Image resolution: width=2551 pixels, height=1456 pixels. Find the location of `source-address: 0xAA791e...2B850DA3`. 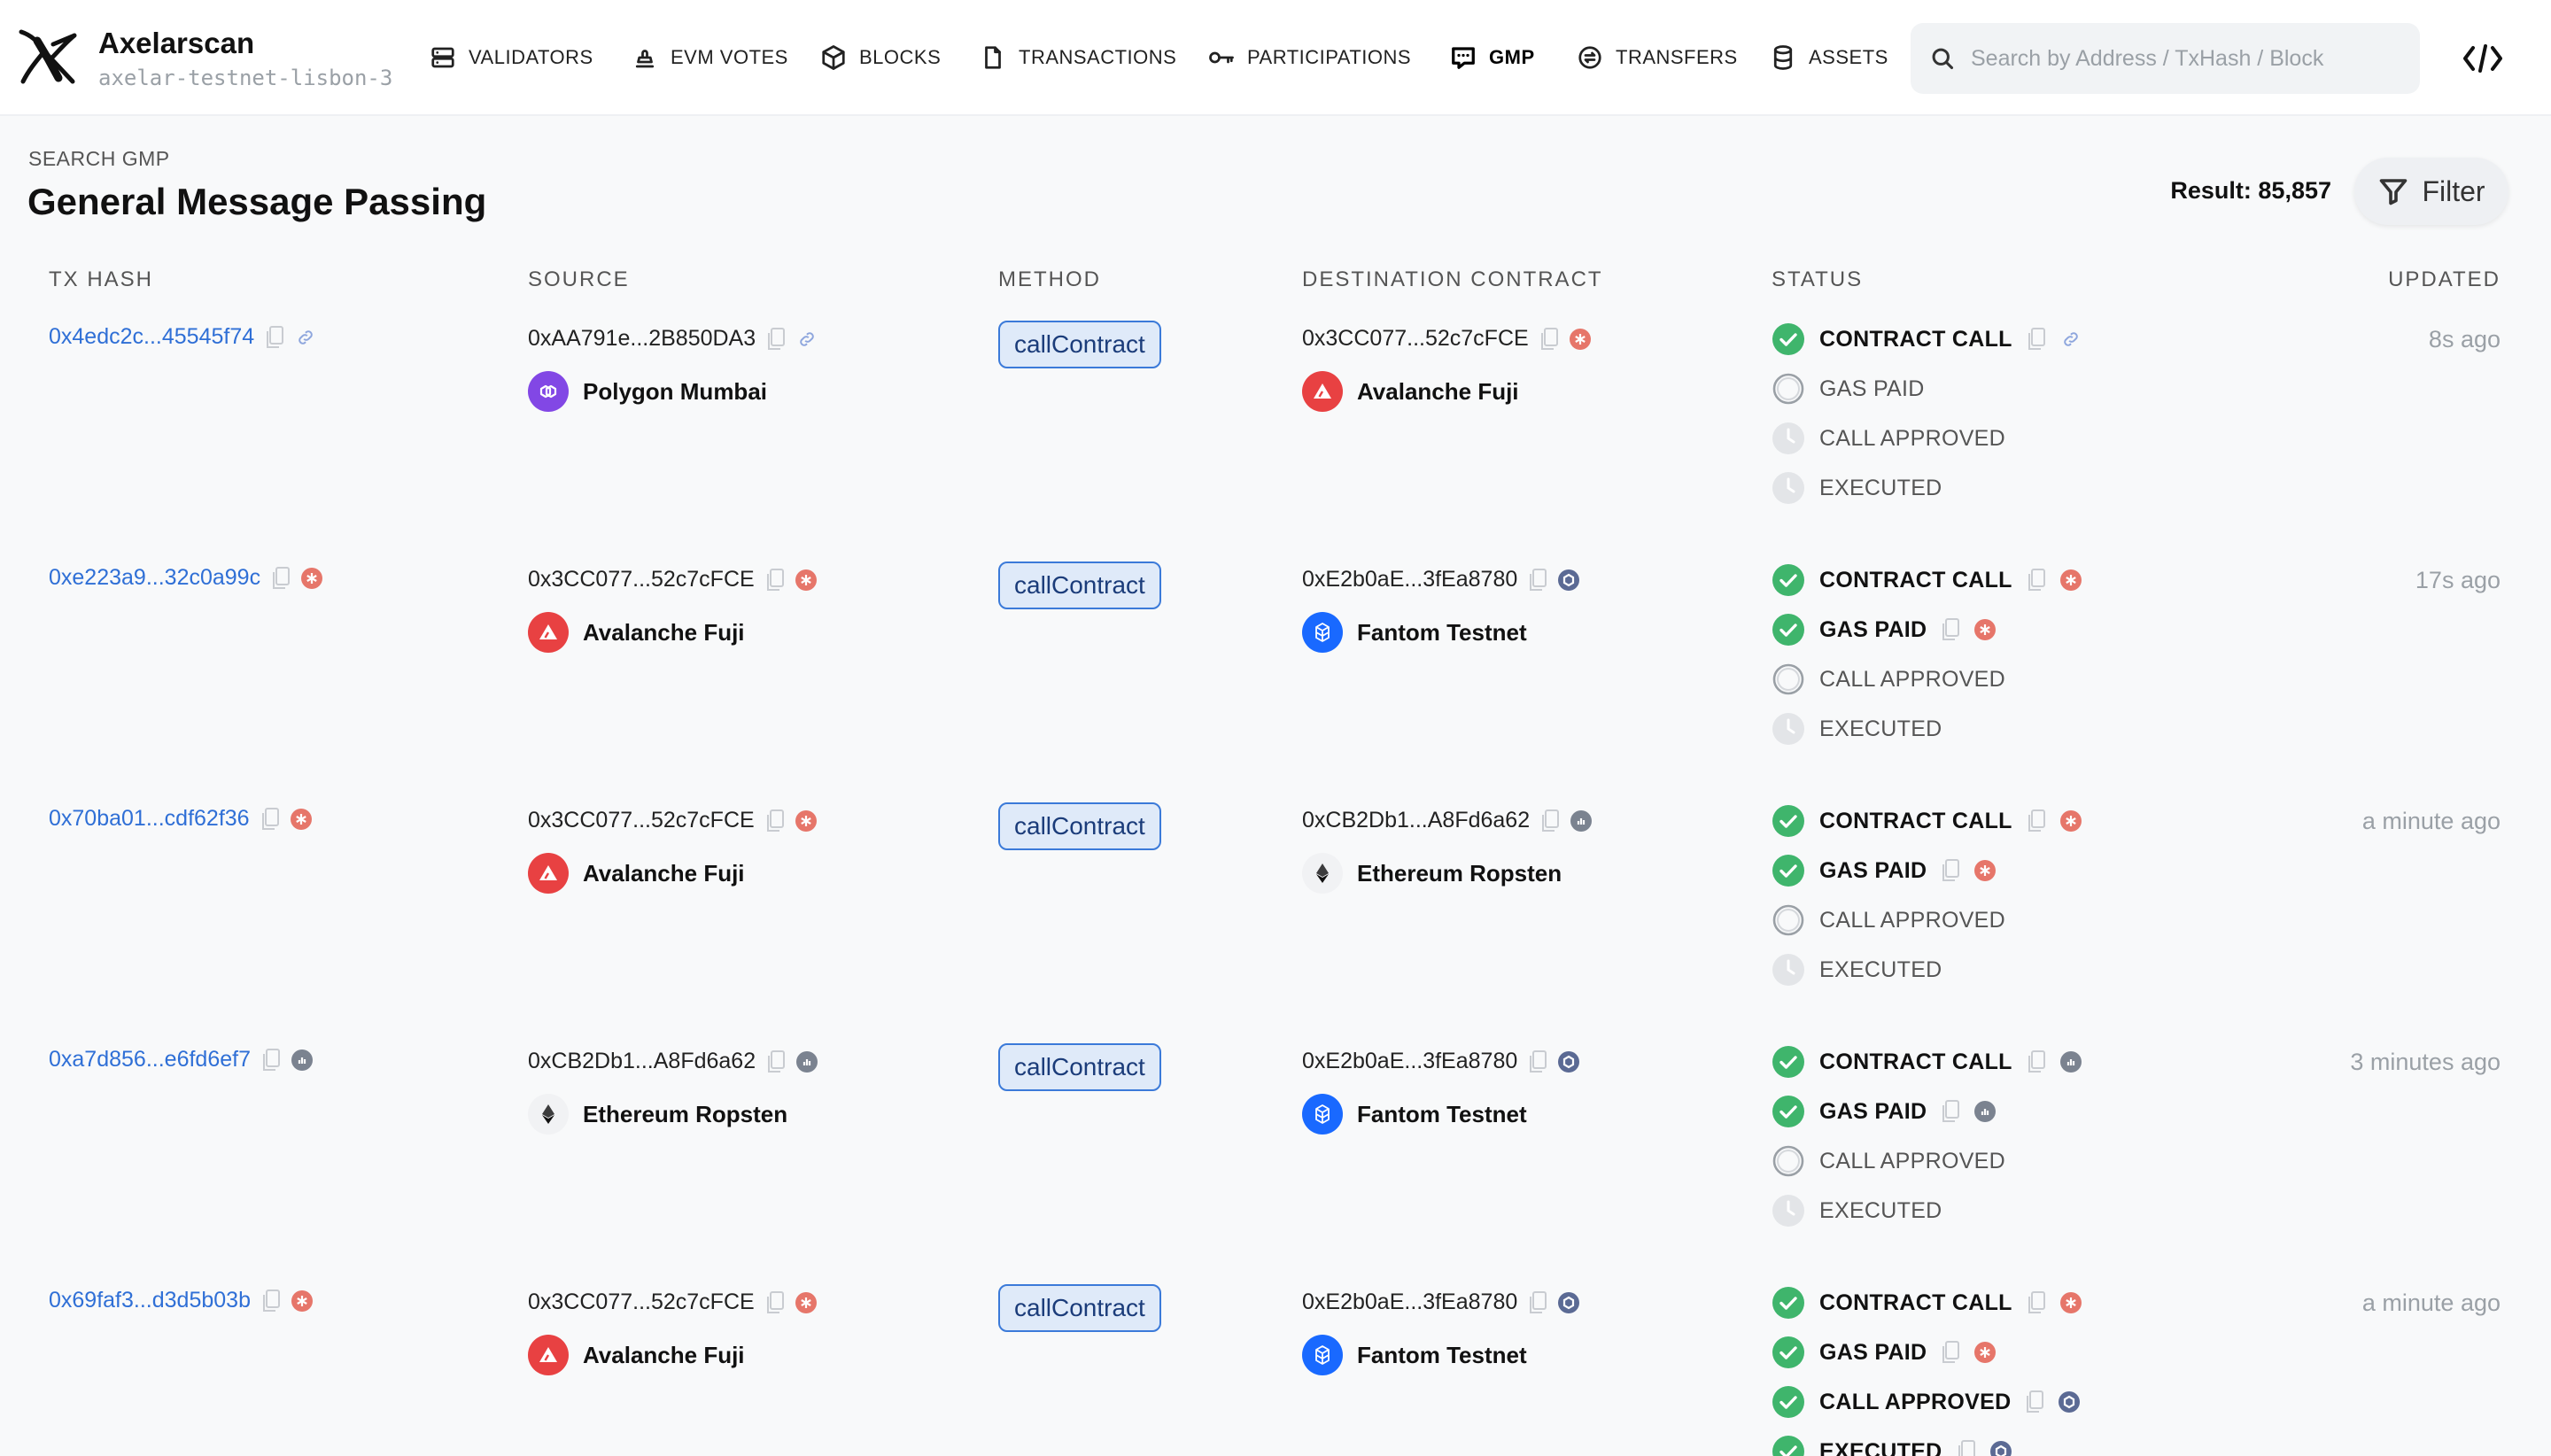

source-address: 0xAA791e...2B850DA3 is located at coordinates (642, 339).